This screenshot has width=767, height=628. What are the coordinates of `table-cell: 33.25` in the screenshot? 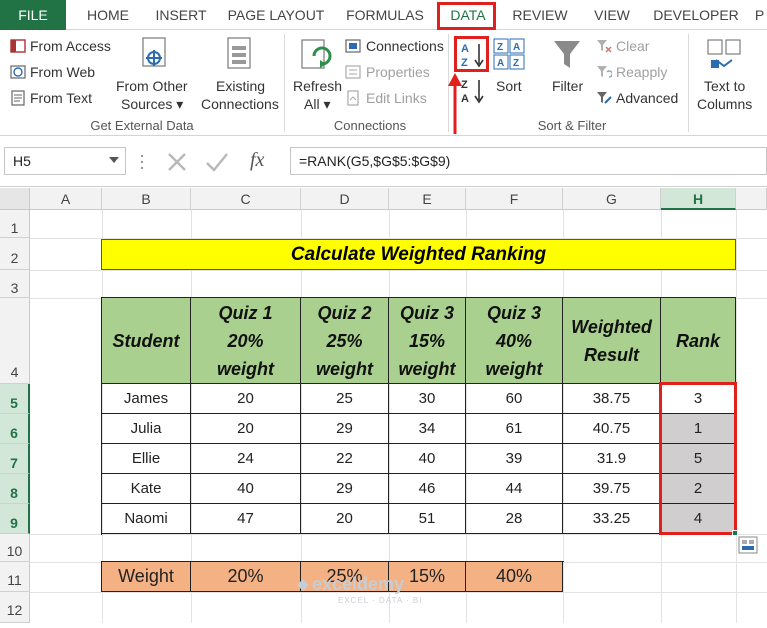 It's located at (612, 519).